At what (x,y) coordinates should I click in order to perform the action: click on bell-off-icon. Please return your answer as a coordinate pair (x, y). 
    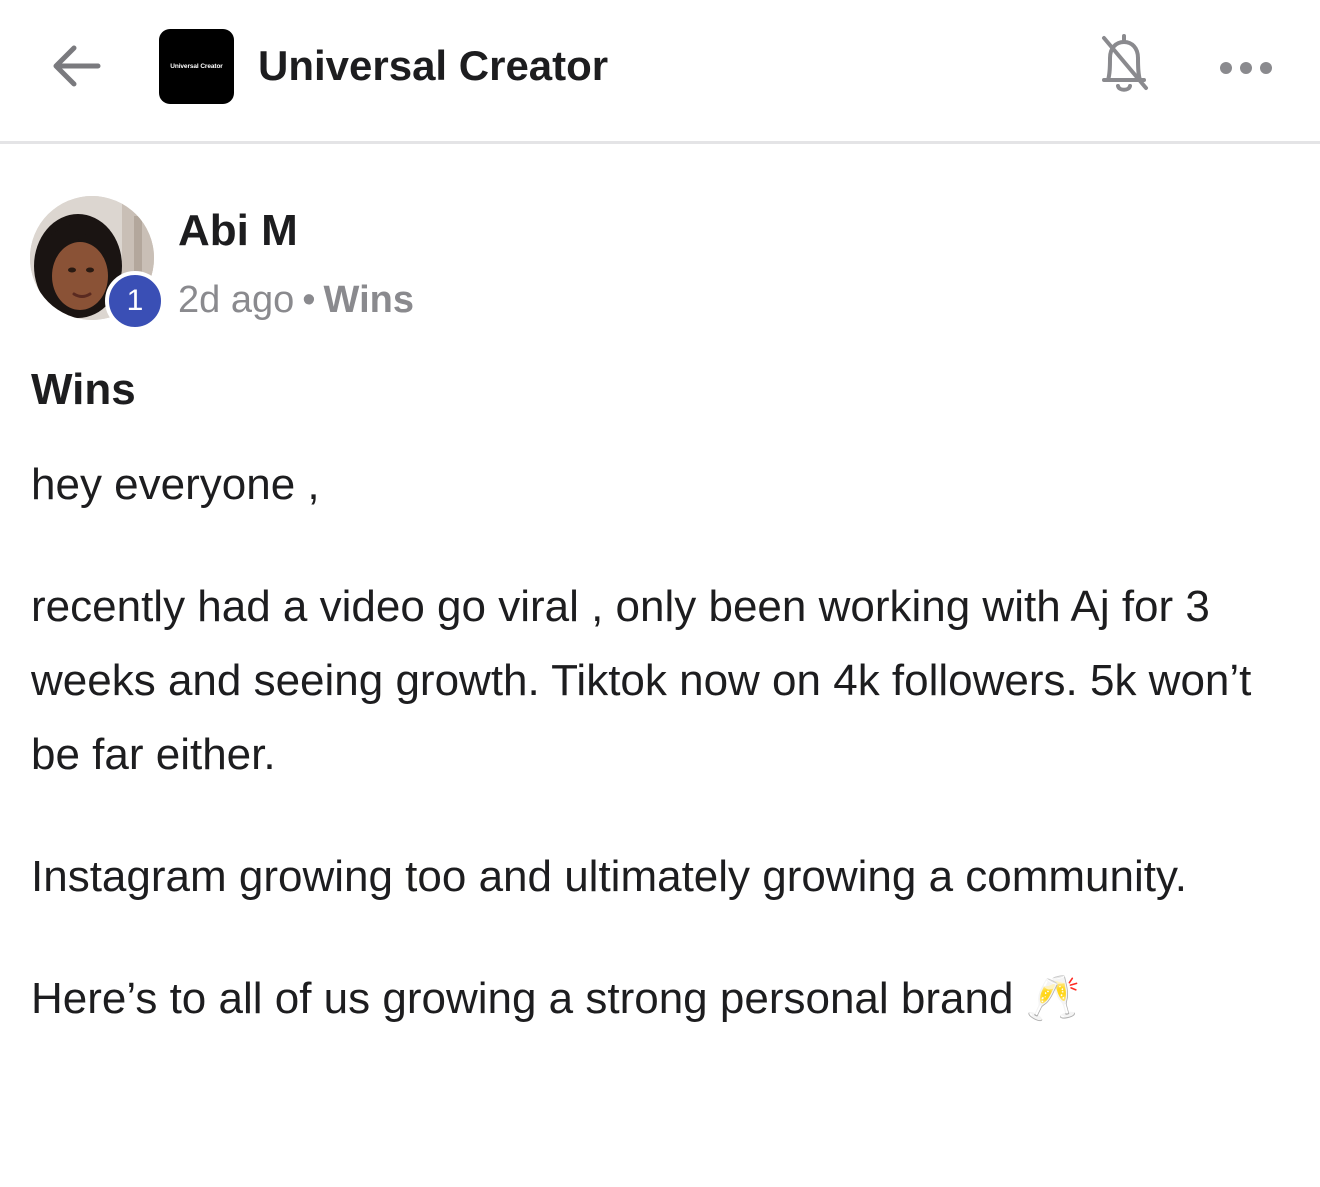
    Looking at the image, I should click on (1125, 63).